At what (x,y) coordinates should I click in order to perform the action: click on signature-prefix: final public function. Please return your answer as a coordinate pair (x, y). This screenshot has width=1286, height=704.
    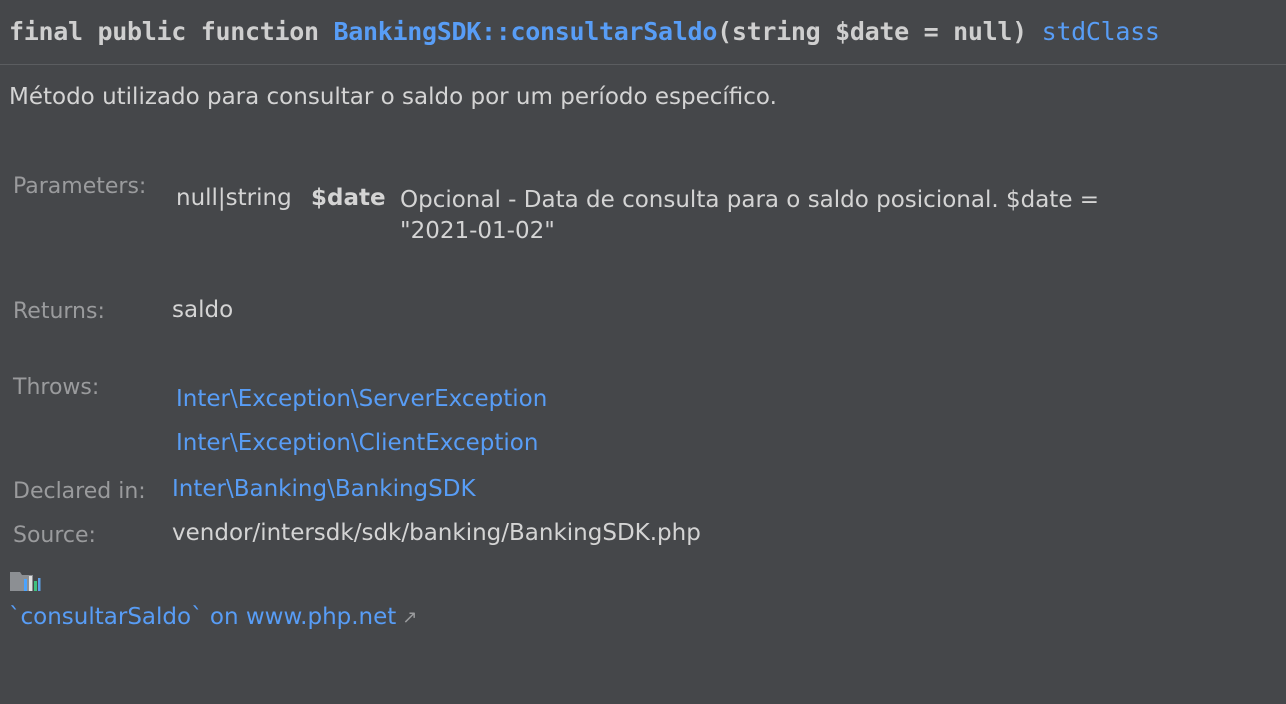
    Looking at the image, I should click on (171, 31).